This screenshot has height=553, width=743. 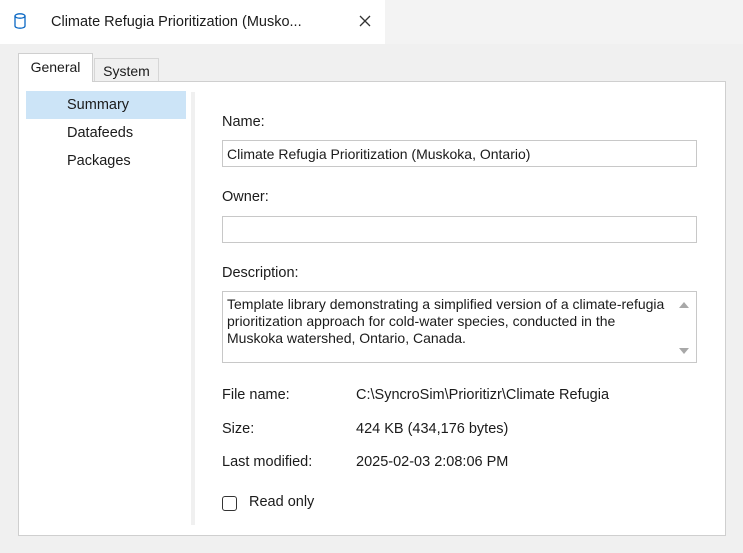 I want to click on splitter, so click(x=193, y=308).